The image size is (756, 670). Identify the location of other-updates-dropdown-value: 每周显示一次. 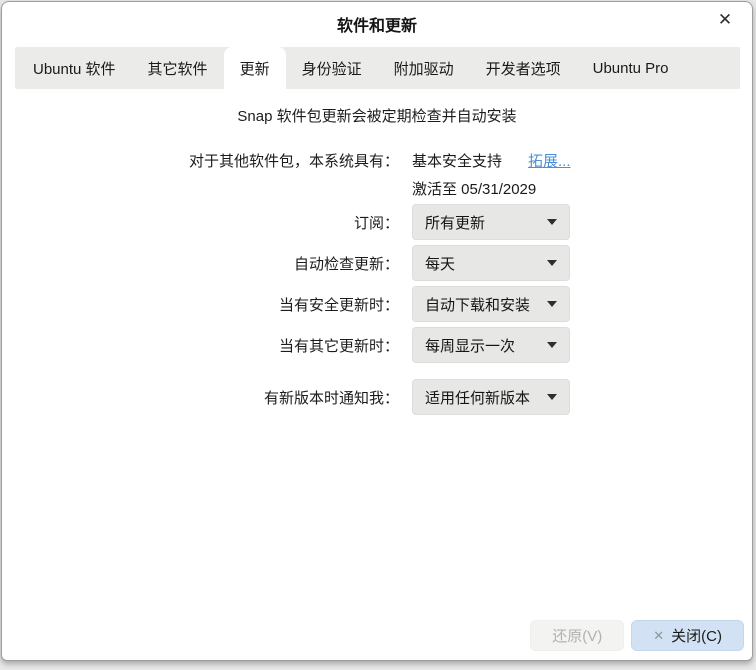
(470, 346).